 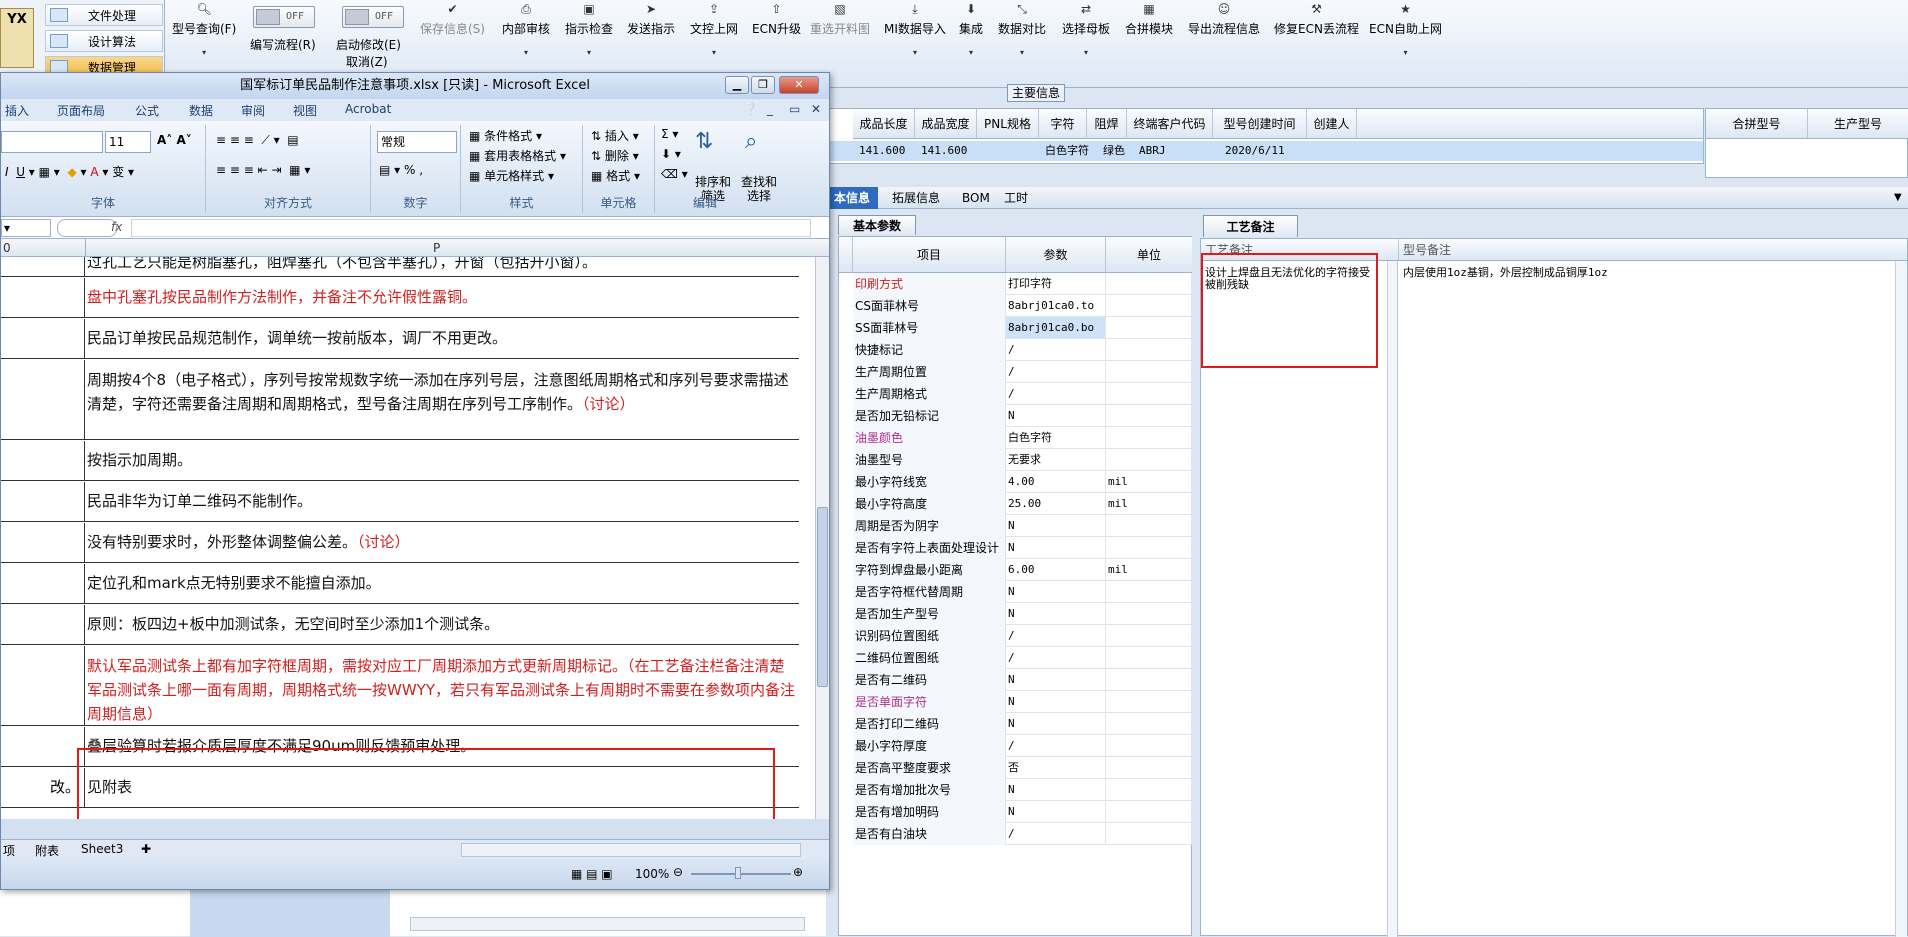 I want to click on align-icons: ≡ ≡ ≡ ⟋ ▾ ▤, so click(x=257, y=140).